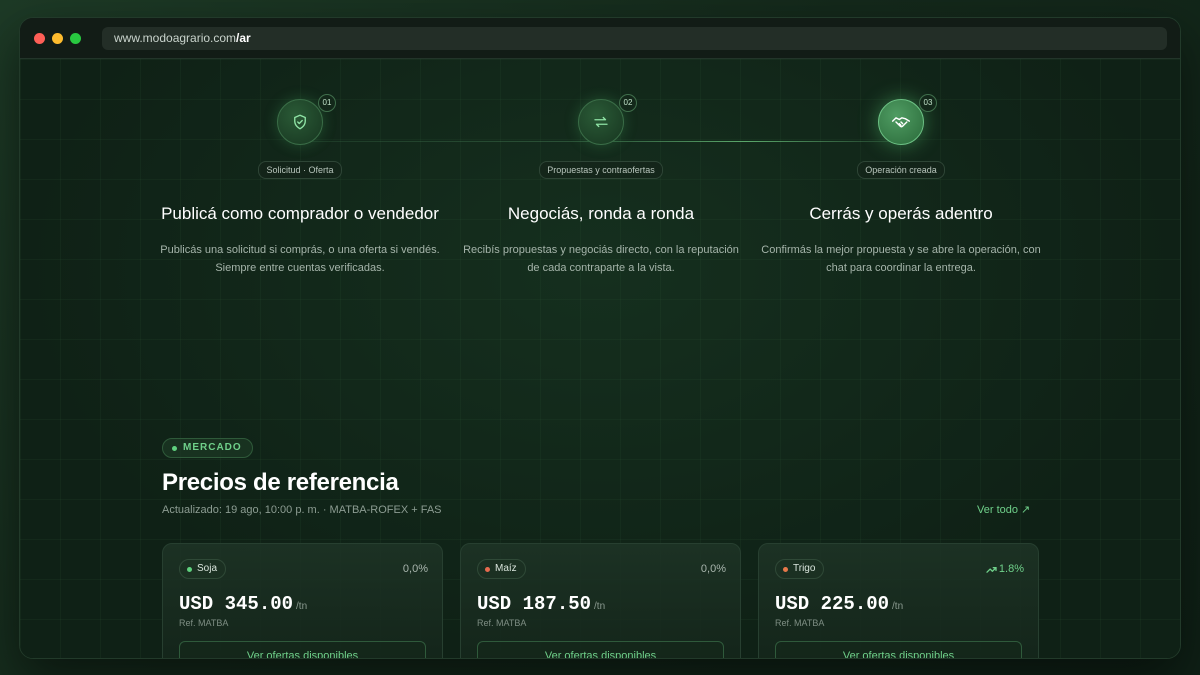 The image size is (1200, 675). Describe the element at coordinates (628, 103) in the screenshot. I see `step-2-number: 02` at that location.